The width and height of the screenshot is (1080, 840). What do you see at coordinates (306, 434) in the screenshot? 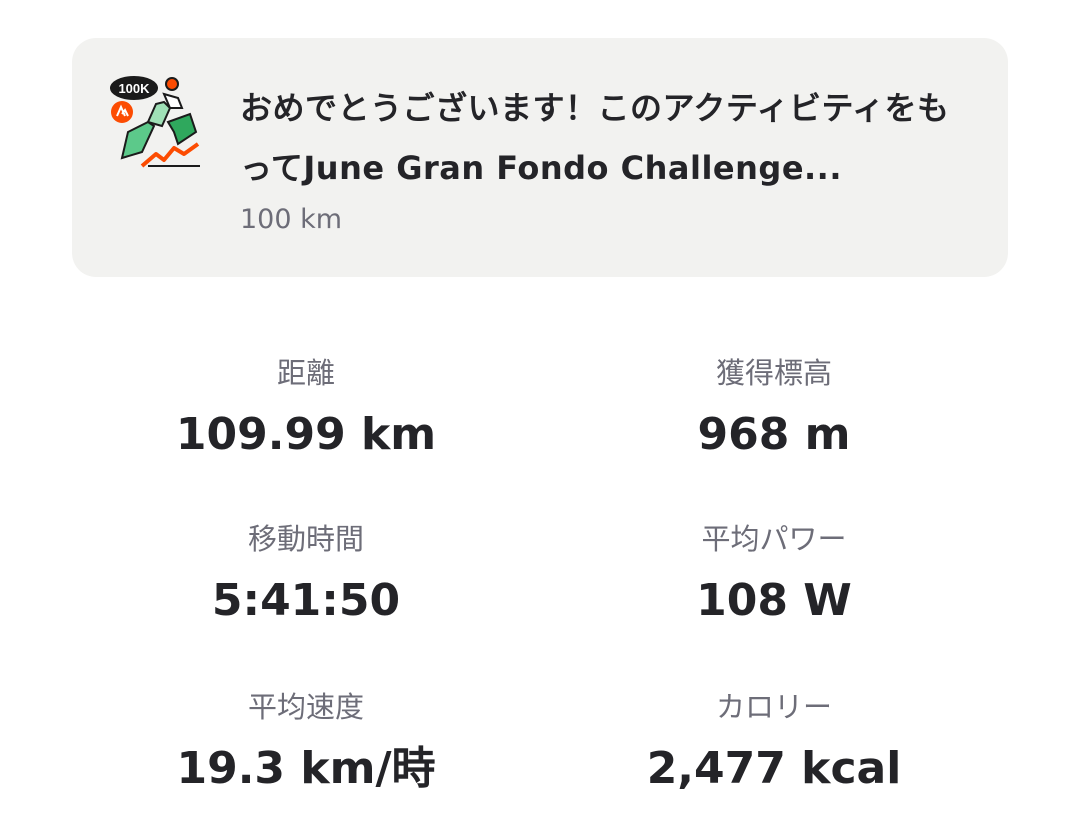
I see `stat-value: 109.99 km` at bounding box center [306, 434].